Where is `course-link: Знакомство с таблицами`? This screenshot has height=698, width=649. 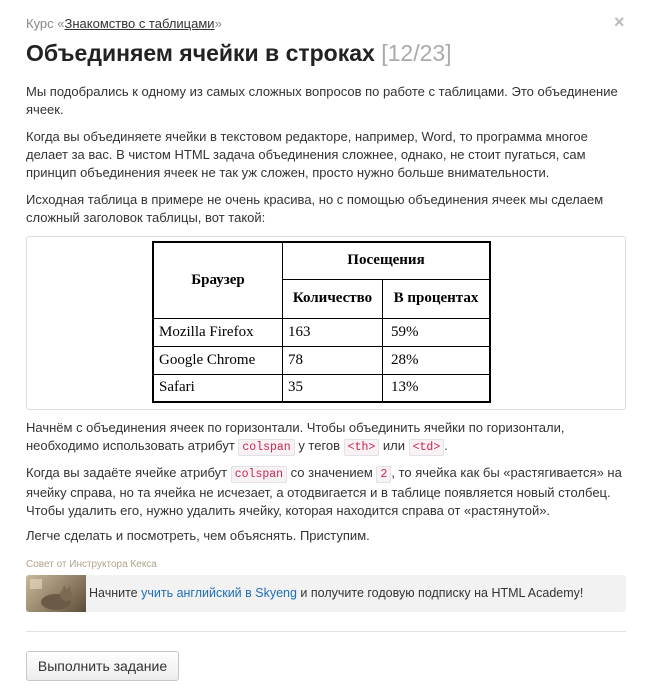
course-link: Знакомство с таблицами is located at coordinates (140, 23).